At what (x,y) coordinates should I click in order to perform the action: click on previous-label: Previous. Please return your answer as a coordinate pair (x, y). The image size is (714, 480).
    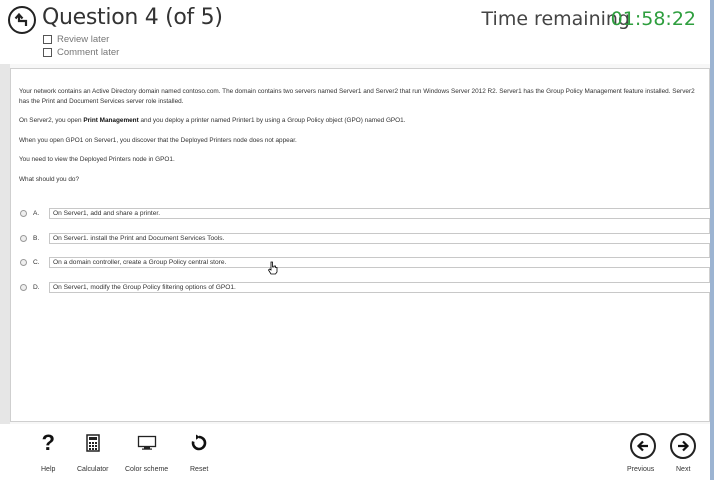
    Looking at the image, I should click on (641, 469).